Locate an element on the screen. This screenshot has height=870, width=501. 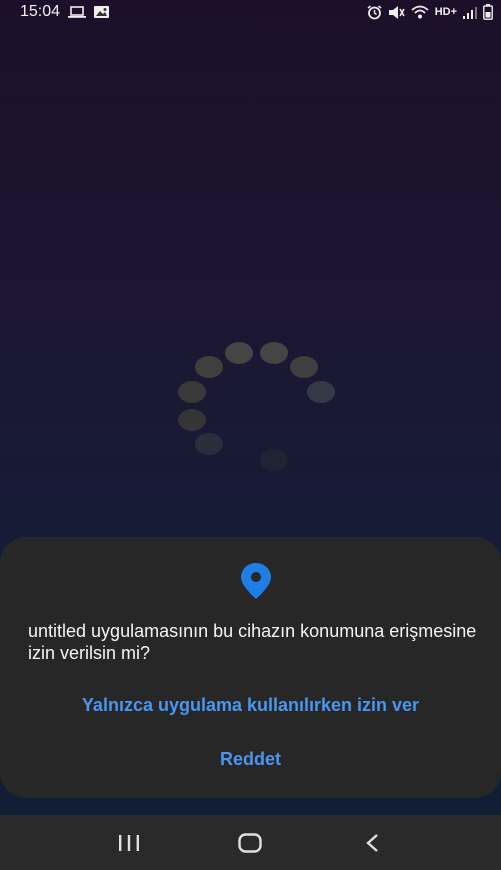
home-button is located at coordinates (250, 843).